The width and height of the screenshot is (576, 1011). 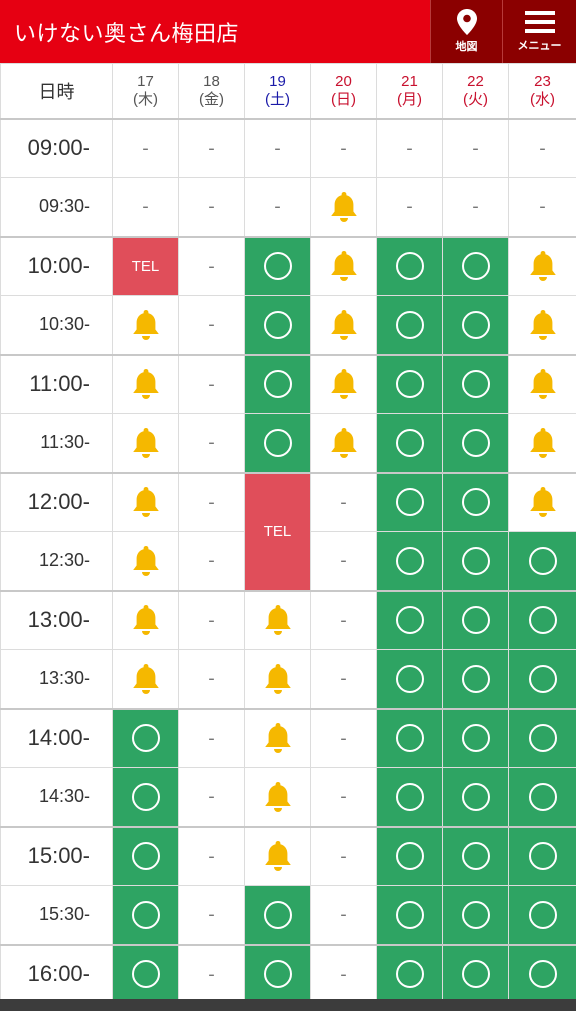 I want to click on time-row: 11:00- -, so click(x=288, y=383).